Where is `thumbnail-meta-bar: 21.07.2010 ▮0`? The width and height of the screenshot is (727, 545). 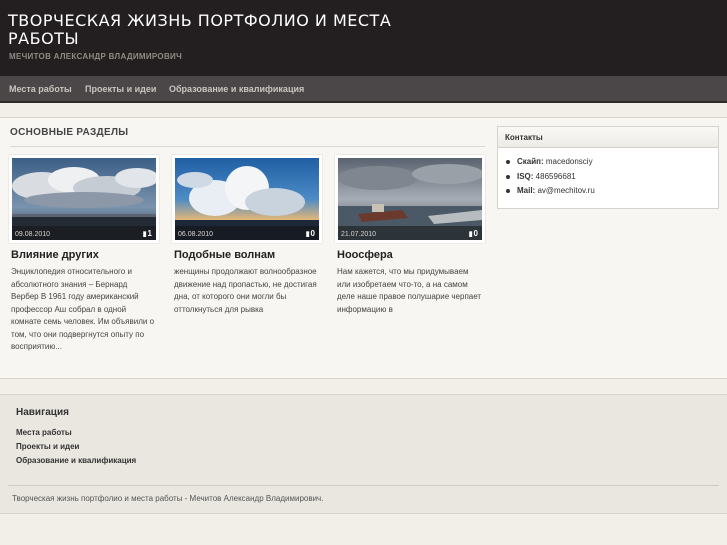
thumbnail-meta-bar: 21.07.2010 ▮0 is located at coordinates (410, 233).